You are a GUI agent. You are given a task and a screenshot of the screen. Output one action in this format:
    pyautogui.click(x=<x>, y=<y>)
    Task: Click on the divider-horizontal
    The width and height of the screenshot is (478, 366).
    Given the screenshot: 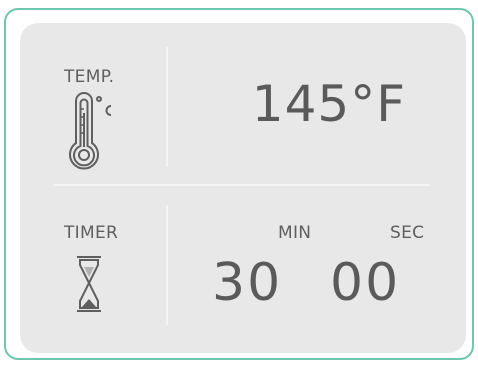 What is the action you would take?
    pyautogui.click(x=242, y=185)
    